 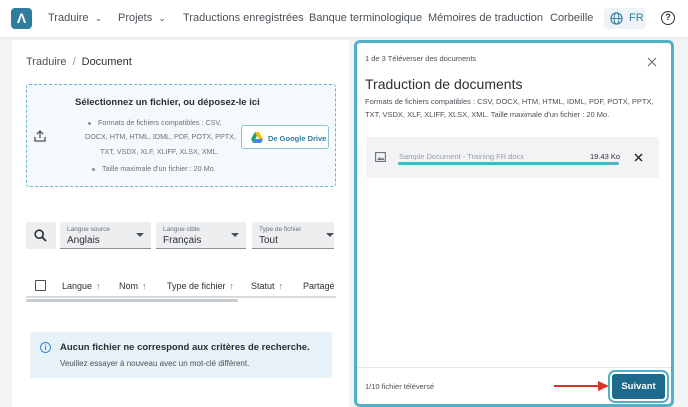 I want to click on nav-corbeille: Corbeille, so click(x=571, y=18).